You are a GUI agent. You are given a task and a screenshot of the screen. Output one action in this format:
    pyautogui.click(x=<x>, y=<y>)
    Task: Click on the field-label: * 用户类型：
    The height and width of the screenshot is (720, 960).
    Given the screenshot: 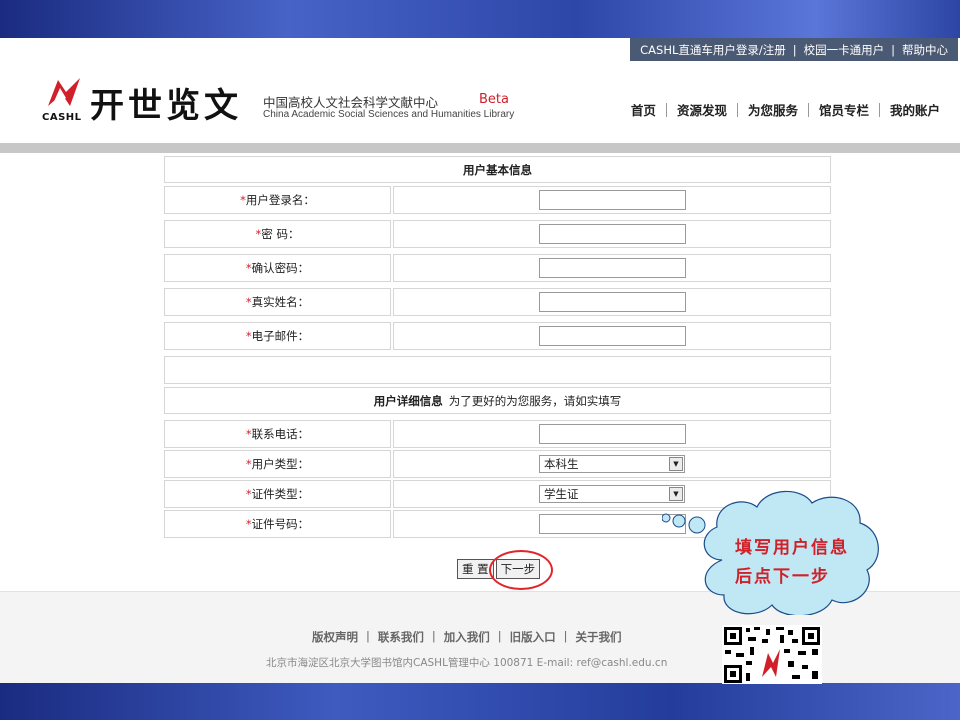 What is the action you would take?
    pyautogui.click(x=277, y=464)
    